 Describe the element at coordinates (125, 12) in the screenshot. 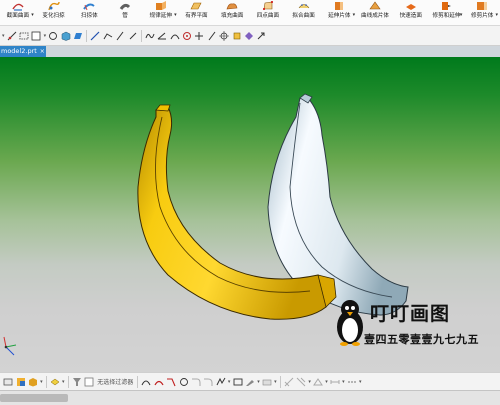

I see `tube-button: 管` at that location.